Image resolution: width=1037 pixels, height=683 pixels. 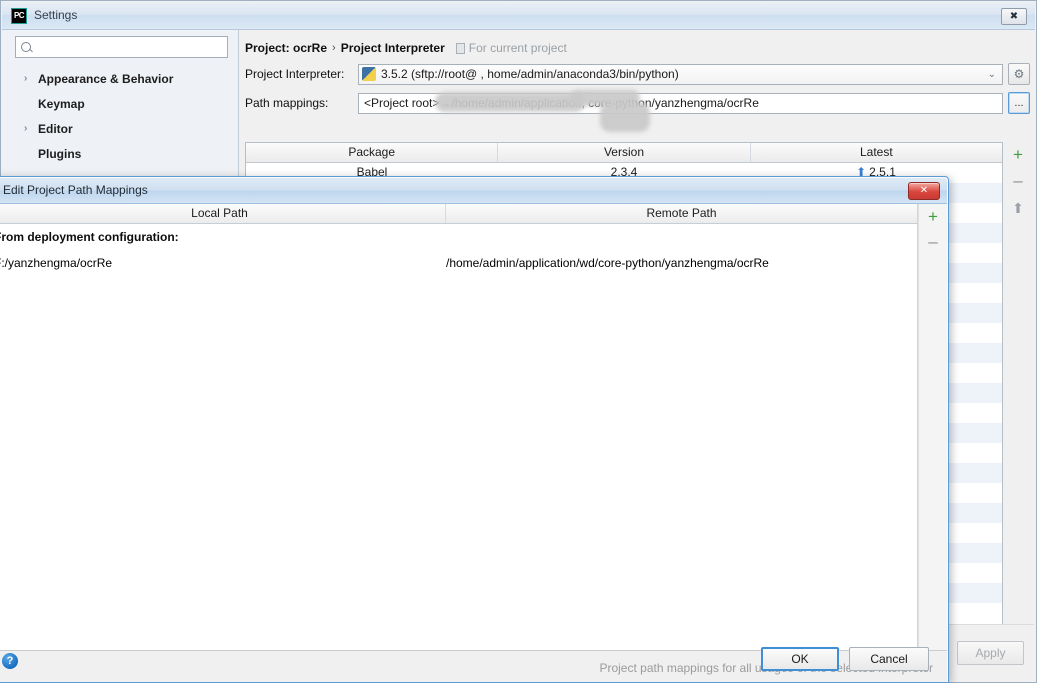 What do you see at coordinates (933, 242) in the screenshot?
I see `remove-mapping-button: –` at bounding box center [933, 242].